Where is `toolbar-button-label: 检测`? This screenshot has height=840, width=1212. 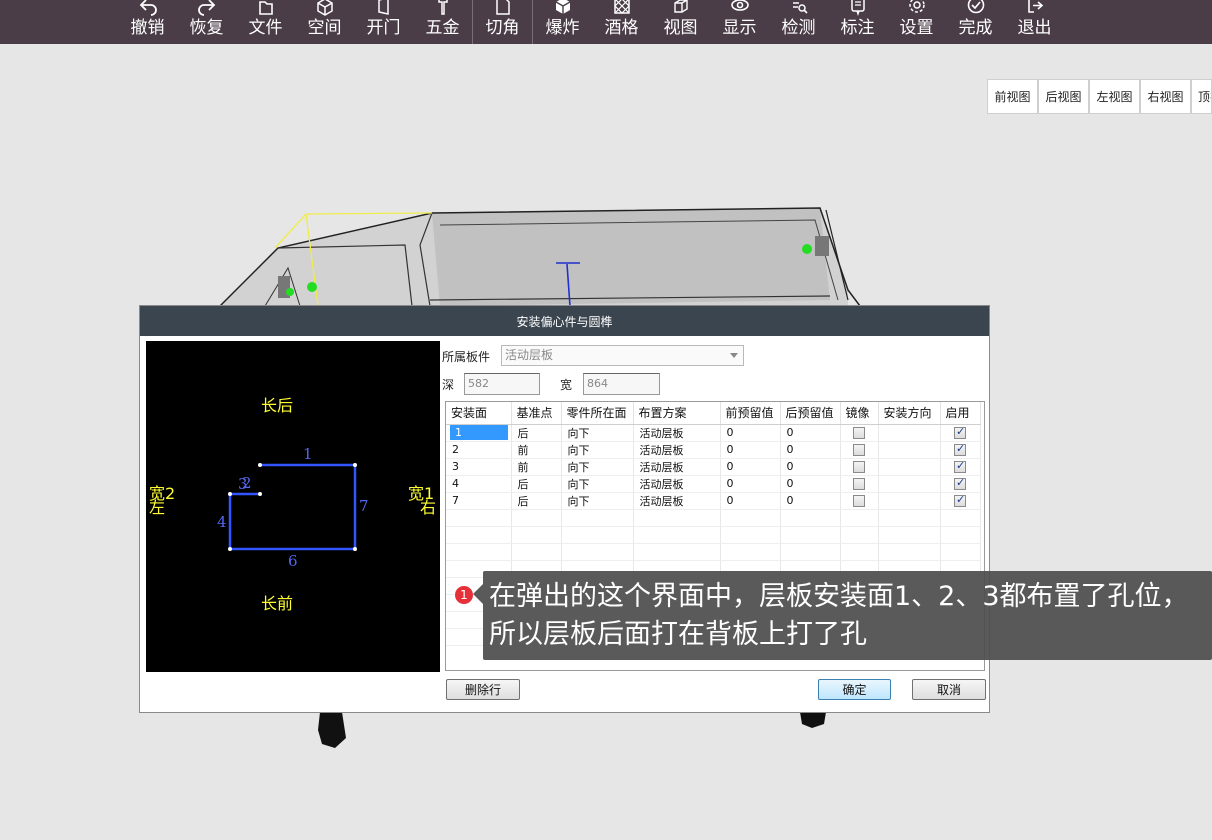 toolbar-button-label: 检测 is located at coordinates (798, 28).